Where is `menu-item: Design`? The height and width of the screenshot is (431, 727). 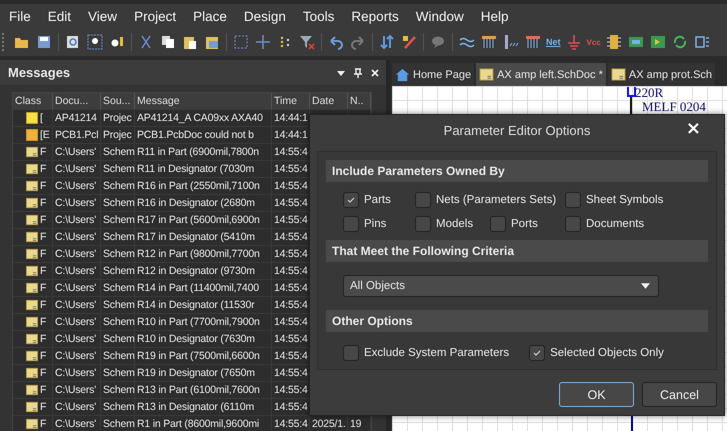 menu-item: Design is located at coordinates (264, 16).